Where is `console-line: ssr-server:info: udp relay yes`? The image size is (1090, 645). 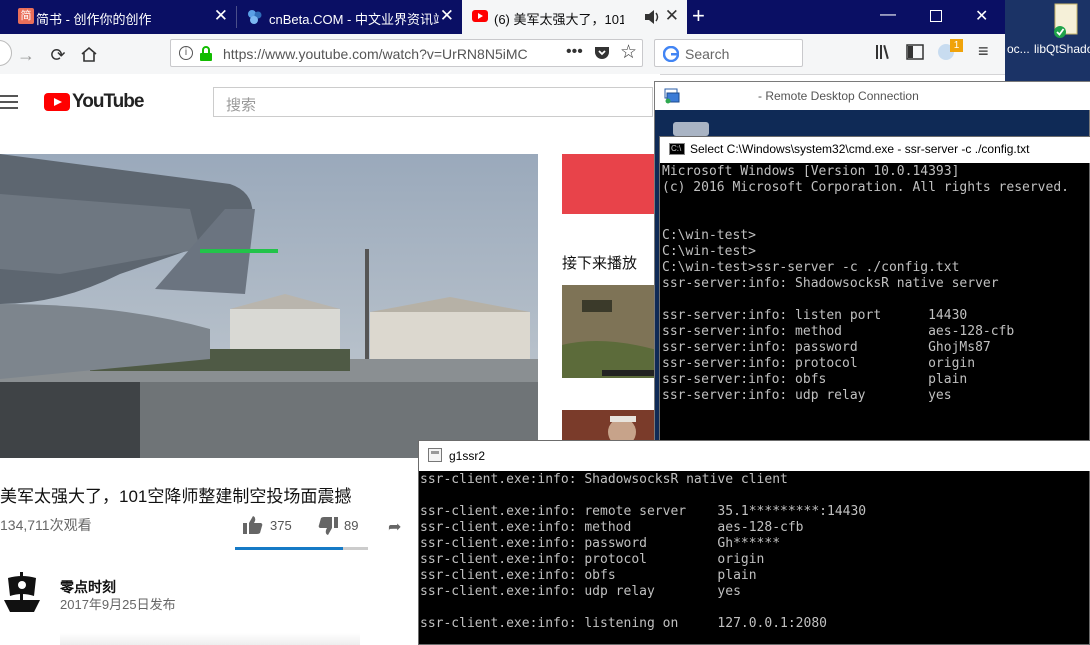
console-line: ssr-server:info: udp relay yes is located at coordinates (807, 395).